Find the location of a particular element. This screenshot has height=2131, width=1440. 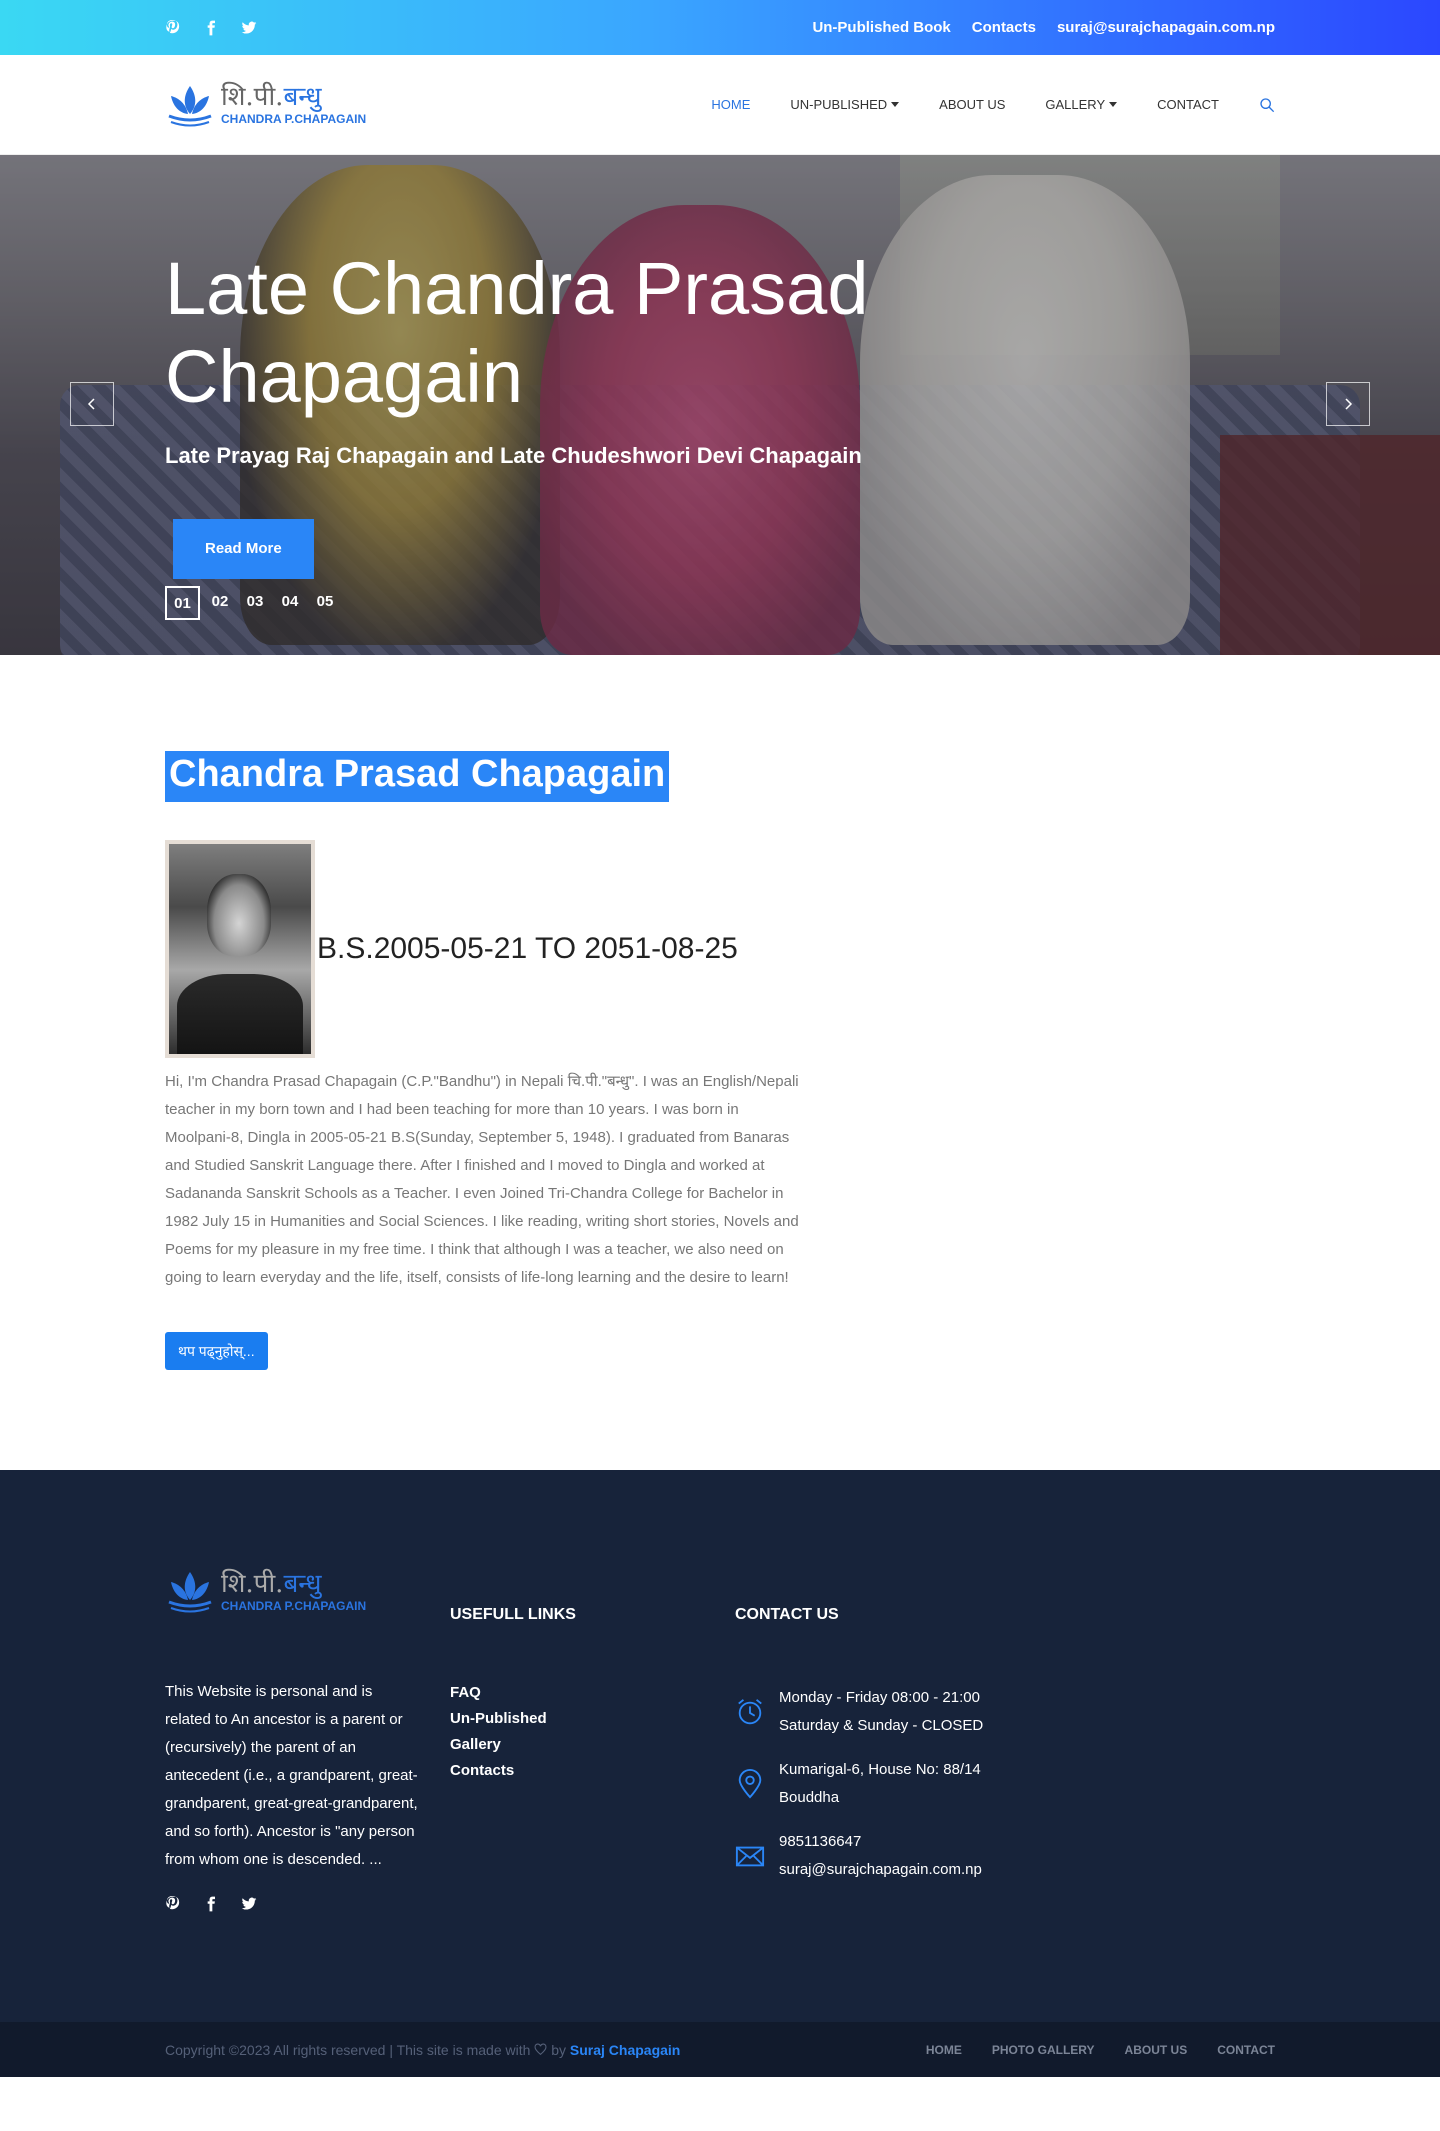

useful-links-heading: USEFULL LINKS is located at coordinates (513, 1614).